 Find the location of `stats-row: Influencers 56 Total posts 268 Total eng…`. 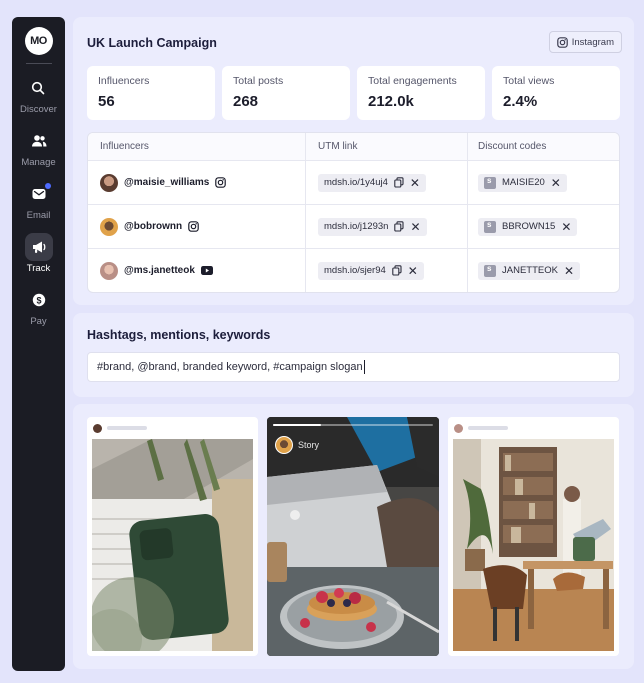

stats-row: Influencers 56 Total posts 268 Total eng… is located at coordinates (353, 93).